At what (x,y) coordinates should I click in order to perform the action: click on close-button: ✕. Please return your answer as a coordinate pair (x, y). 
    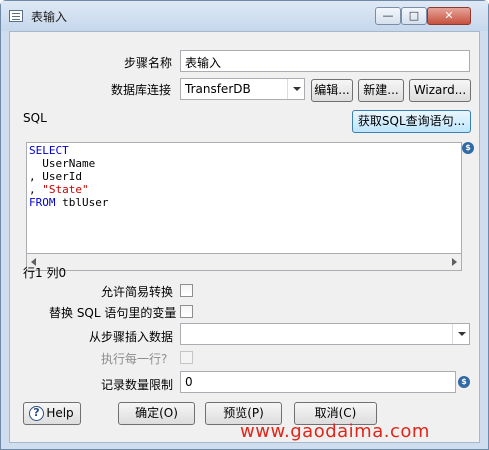
    Looking at the image, I should click on (449, 16).